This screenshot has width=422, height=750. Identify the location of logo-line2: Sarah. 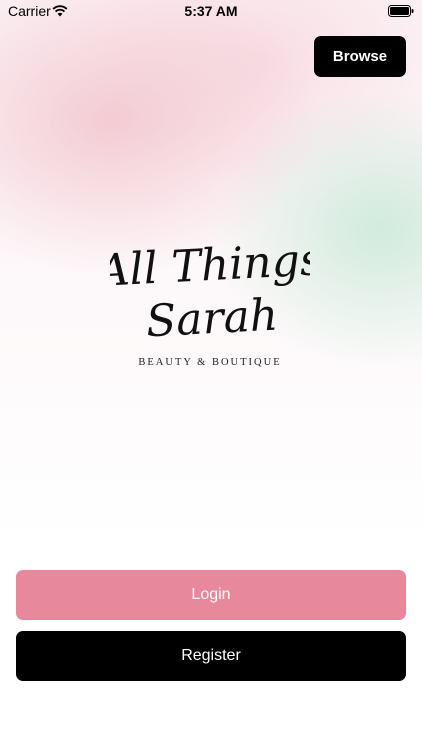
(212, 319).